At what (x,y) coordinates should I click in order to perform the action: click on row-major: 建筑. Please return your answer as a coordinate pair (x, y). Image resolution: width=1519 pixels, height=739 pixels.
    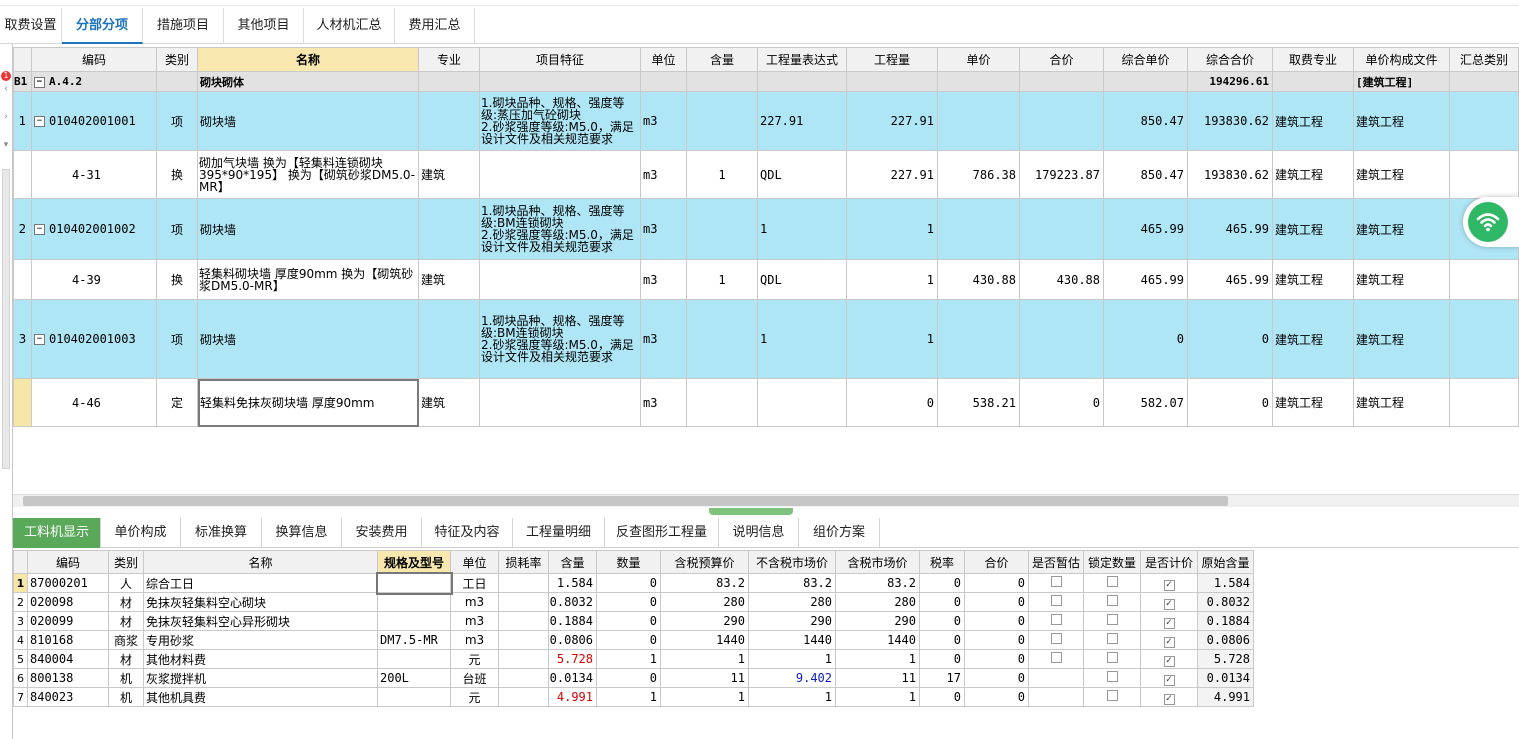
    Looking at the image, I should click on (449, 174).